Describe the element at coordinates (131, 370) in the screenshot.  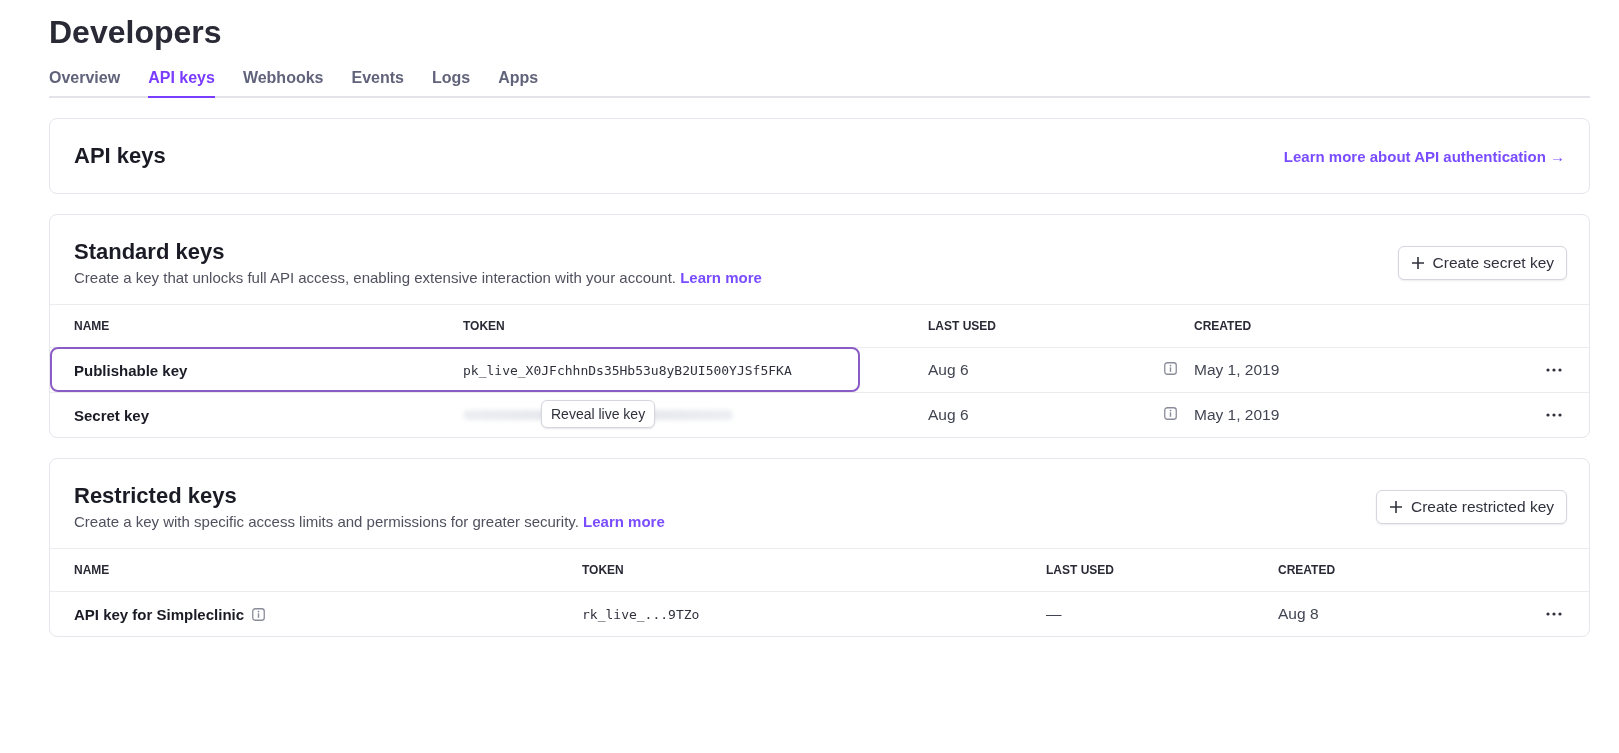
I see `key-name: Publishable key` at that location.